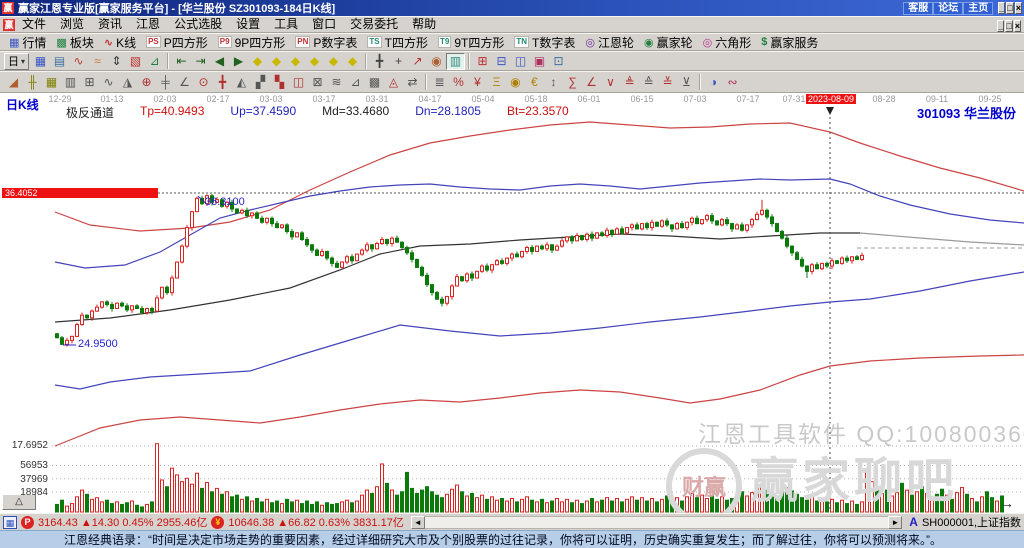 This screenshot has height=548, width=1024. What do you see at coordinates (10, 522) in the screenshot?
I see `quote-grid-icon: ▦` at bounding box center [10, 522].